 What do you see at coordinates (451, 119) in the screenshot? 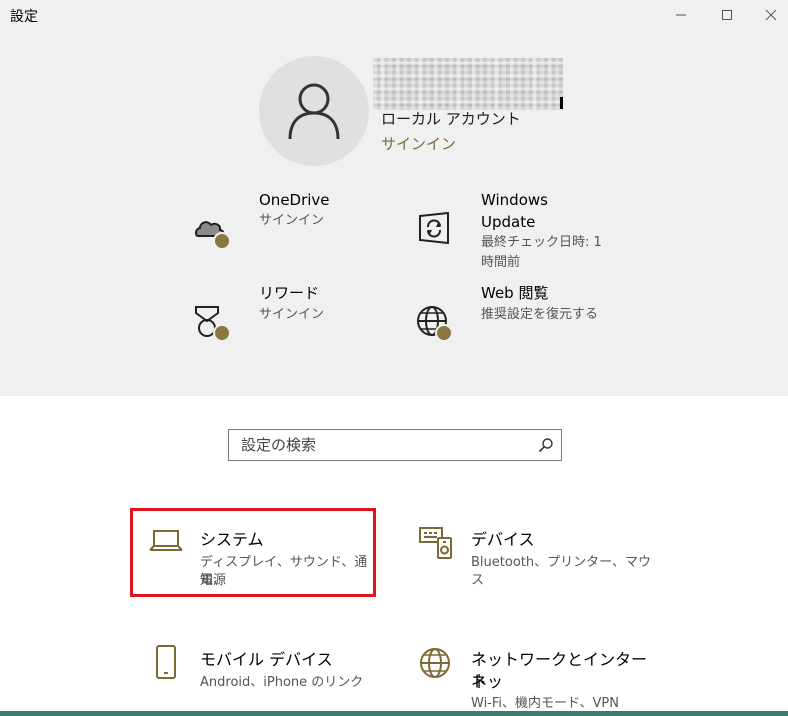
I see `account-type: ローカル アカウント` at bounding box center [451, 119].